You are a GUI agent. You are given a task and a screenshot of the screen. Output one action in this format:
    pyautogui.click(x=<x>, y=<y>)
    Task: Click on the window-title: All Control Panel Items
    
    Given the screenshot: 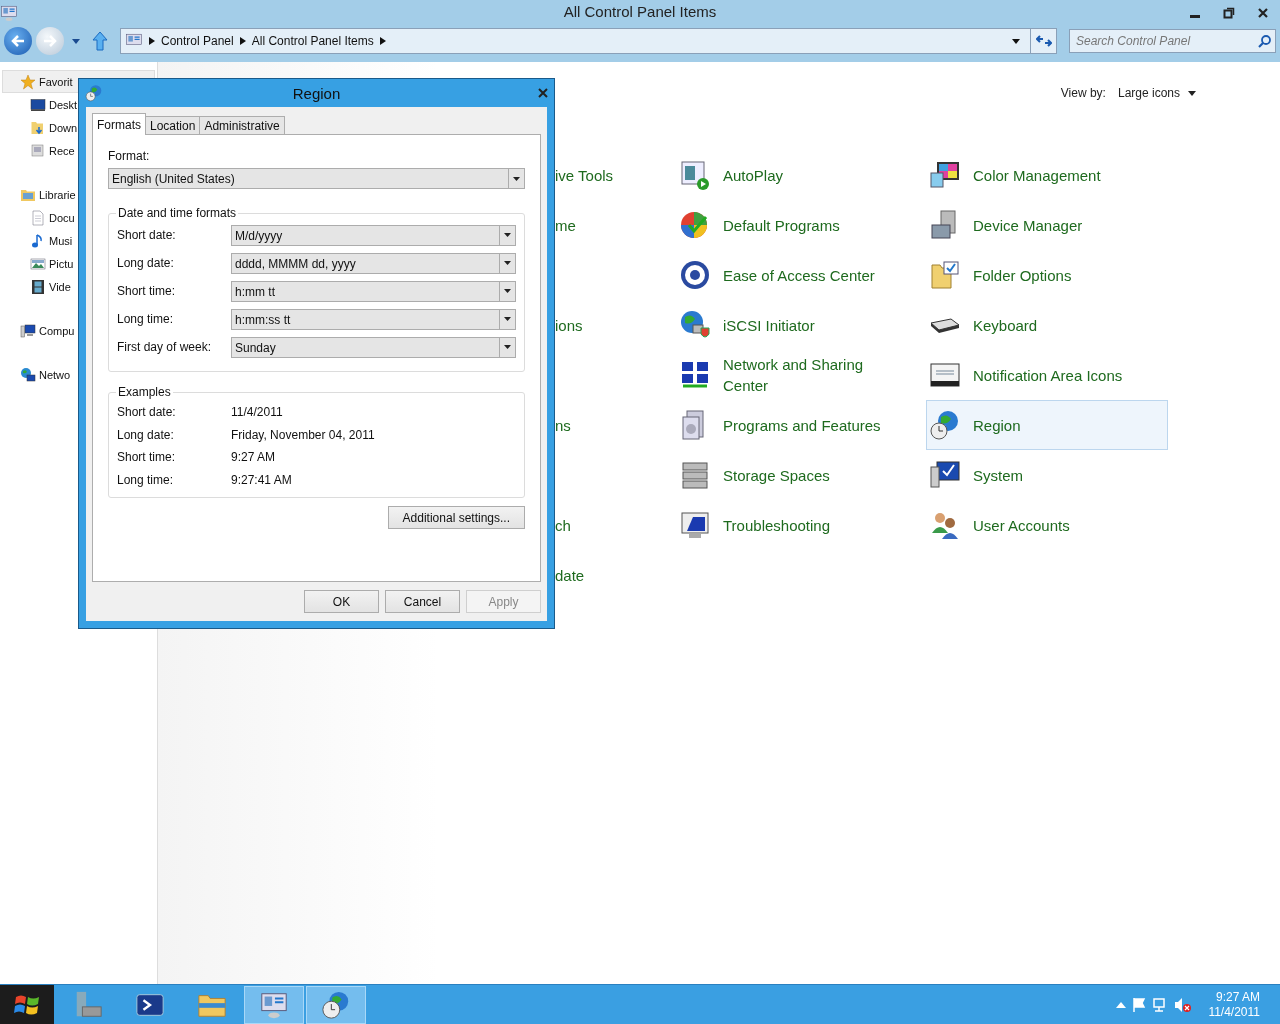 What is the action you would take?
    pyautogui.click(x=640, y=11)
    